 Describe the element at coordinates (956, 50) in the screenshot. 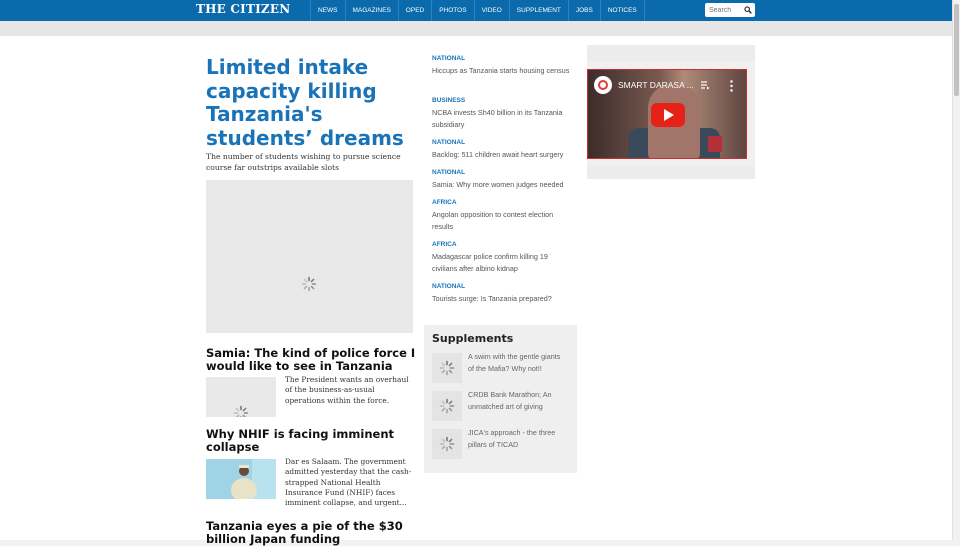

I see `scrollbar-thumb` at that location.